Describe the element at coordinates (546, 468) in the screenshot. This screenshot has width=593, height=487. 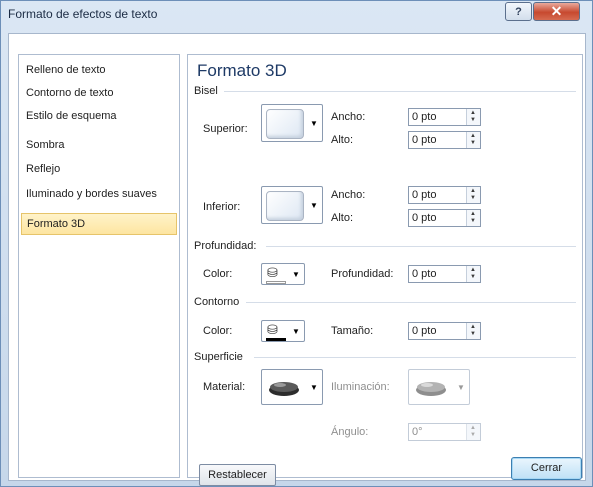
I see `cerrar-button: Cerrar` at that location.